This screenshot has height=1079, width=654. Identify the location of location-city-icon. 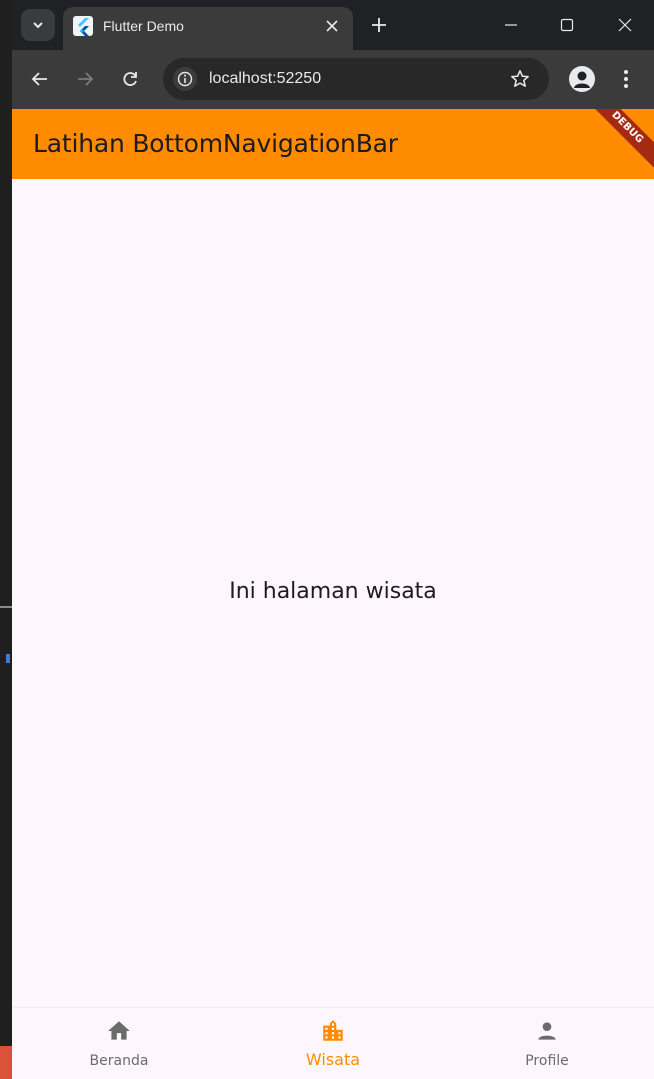
(333, 1030).